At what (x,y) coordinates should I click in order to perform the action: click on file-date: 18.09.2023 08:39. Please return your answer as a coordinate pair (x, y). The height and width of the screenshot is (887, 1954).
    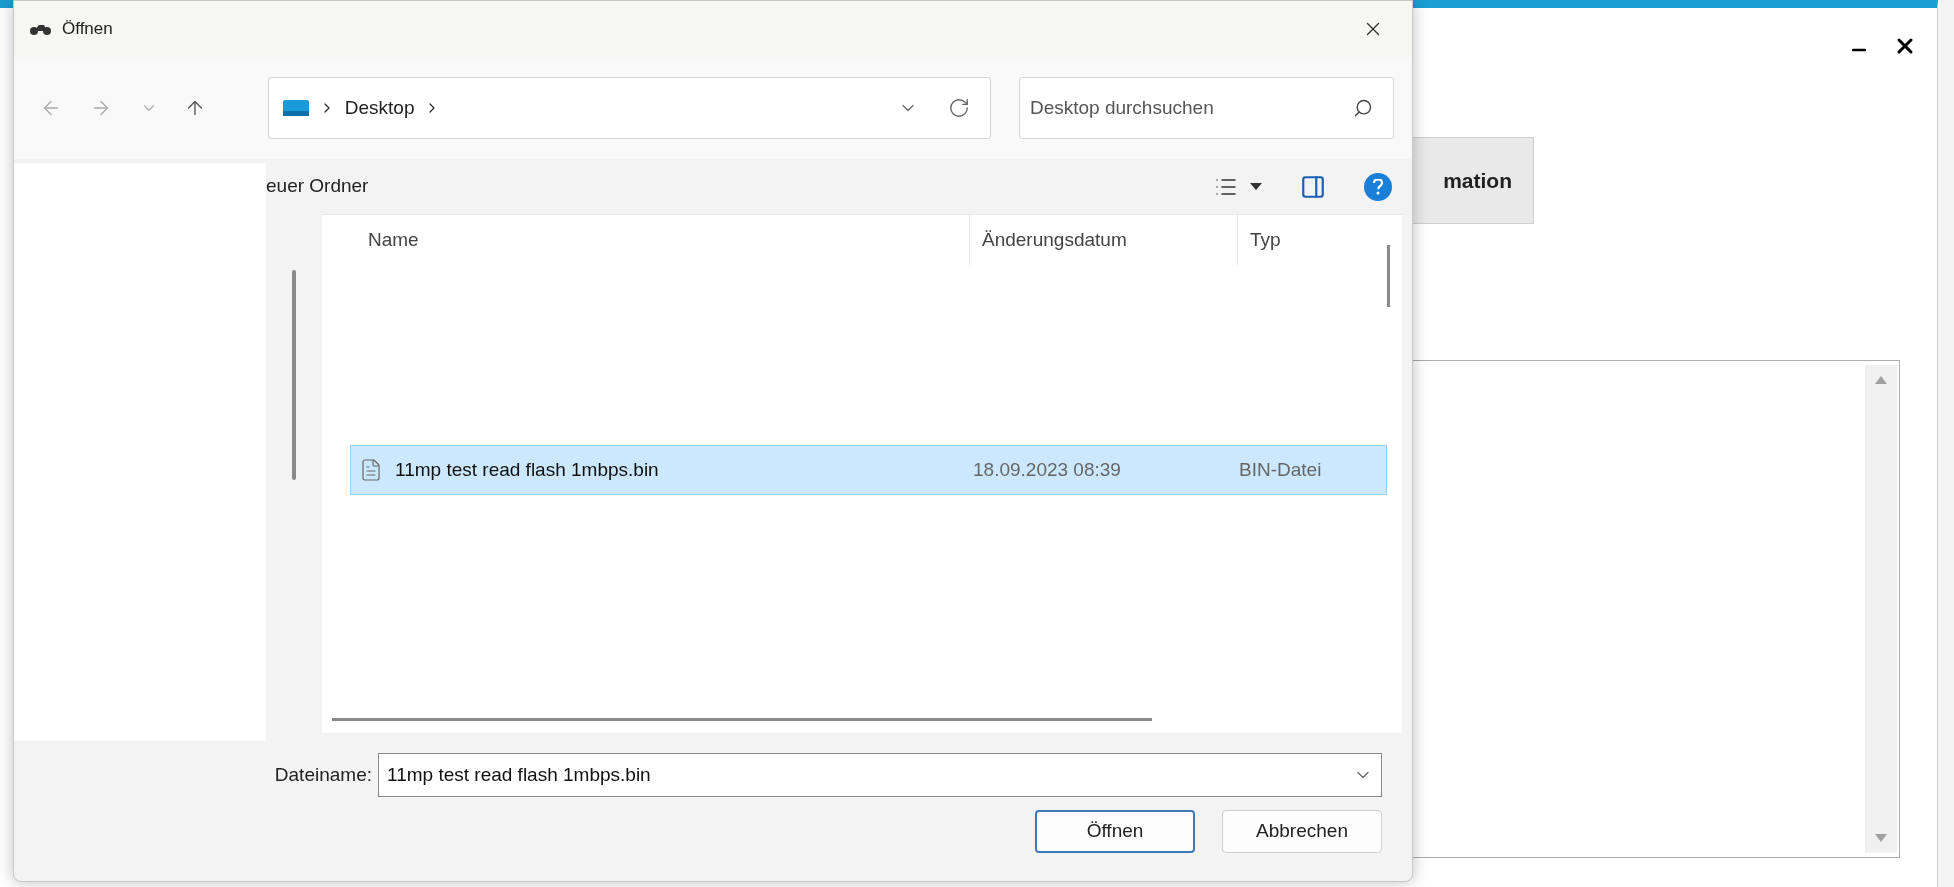
    Looking at the image, I should click on (1047, 469).